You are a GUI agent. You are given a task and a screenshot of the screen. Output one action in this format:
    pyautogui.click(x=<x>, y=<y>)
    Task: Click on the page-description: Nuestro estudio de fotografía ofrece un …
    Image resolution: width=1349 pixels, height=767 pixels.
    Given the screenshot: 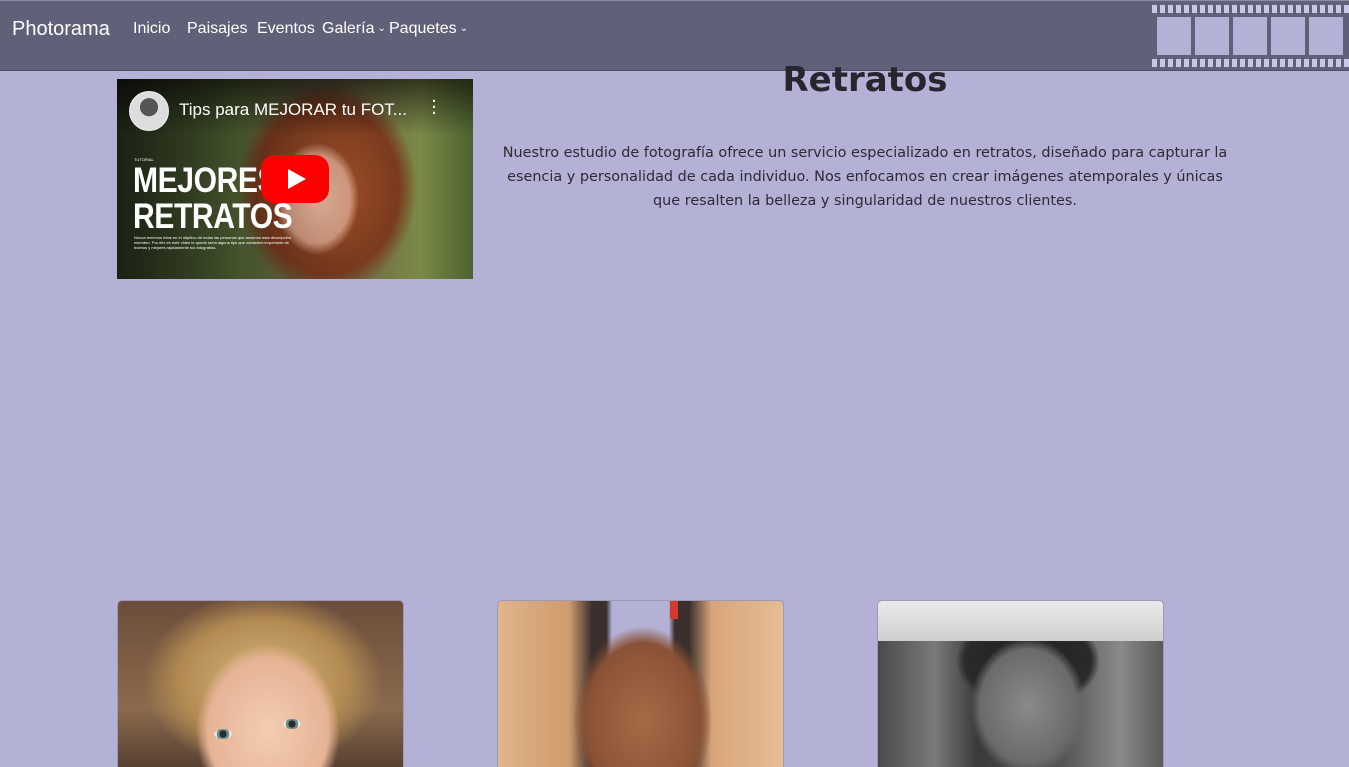 What is the action you would take?
    pyautogui.click(x=865, y=177)
    